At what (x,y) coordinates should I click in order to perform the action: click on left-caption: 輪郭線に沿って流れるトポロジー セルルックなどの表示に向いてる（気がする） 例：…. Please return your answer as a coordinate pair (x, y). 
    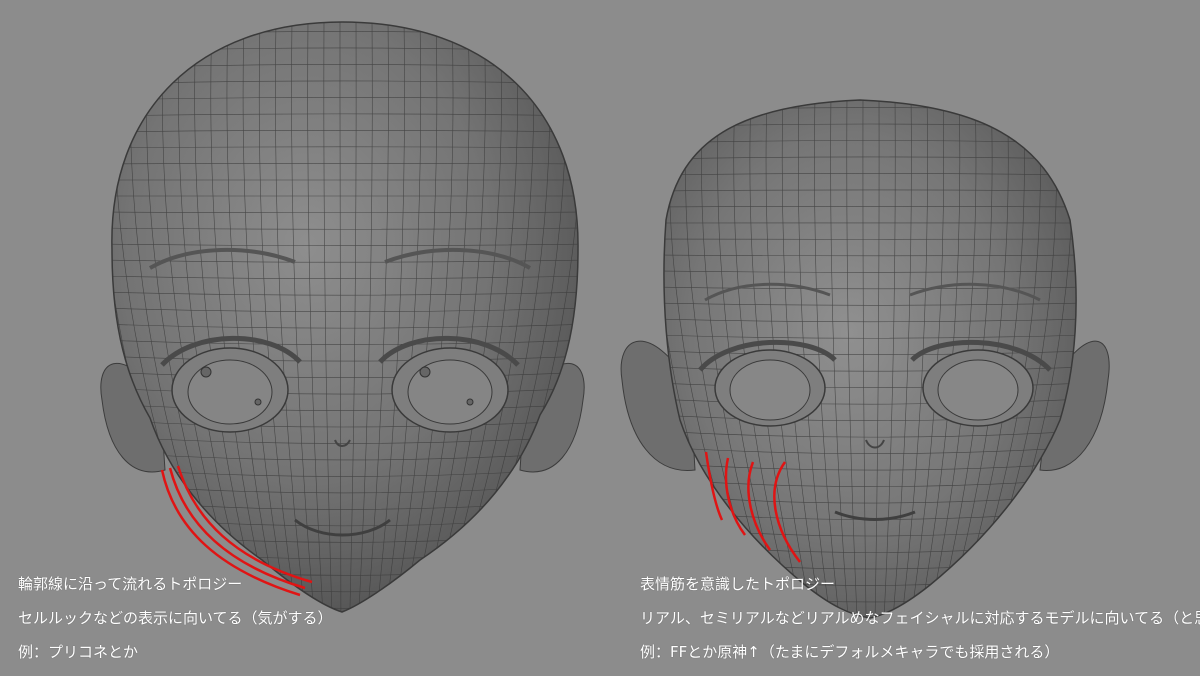
    Looking at the image, I should click on (175, 625).